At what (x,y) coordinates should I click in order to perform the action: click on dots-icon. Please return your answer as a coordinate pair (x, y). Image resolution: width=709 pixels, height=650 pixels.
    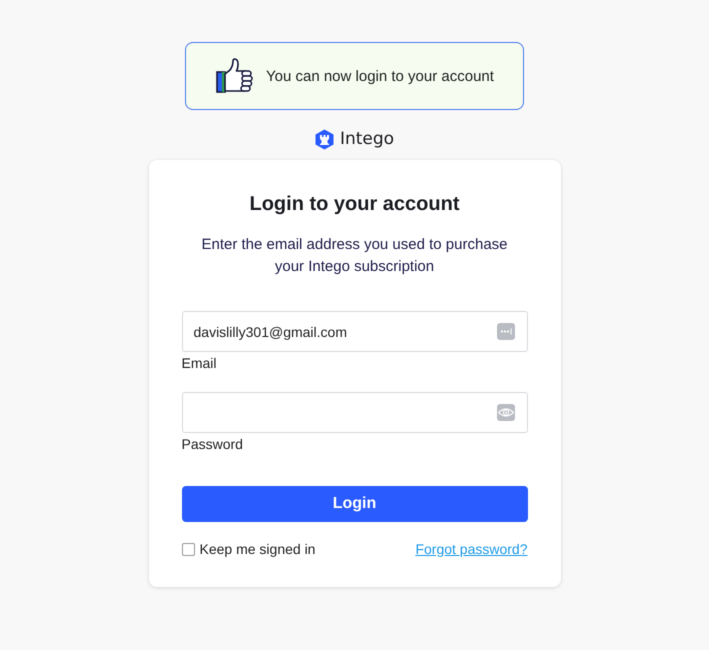
    Looking at the image, I should click on (505, 331).